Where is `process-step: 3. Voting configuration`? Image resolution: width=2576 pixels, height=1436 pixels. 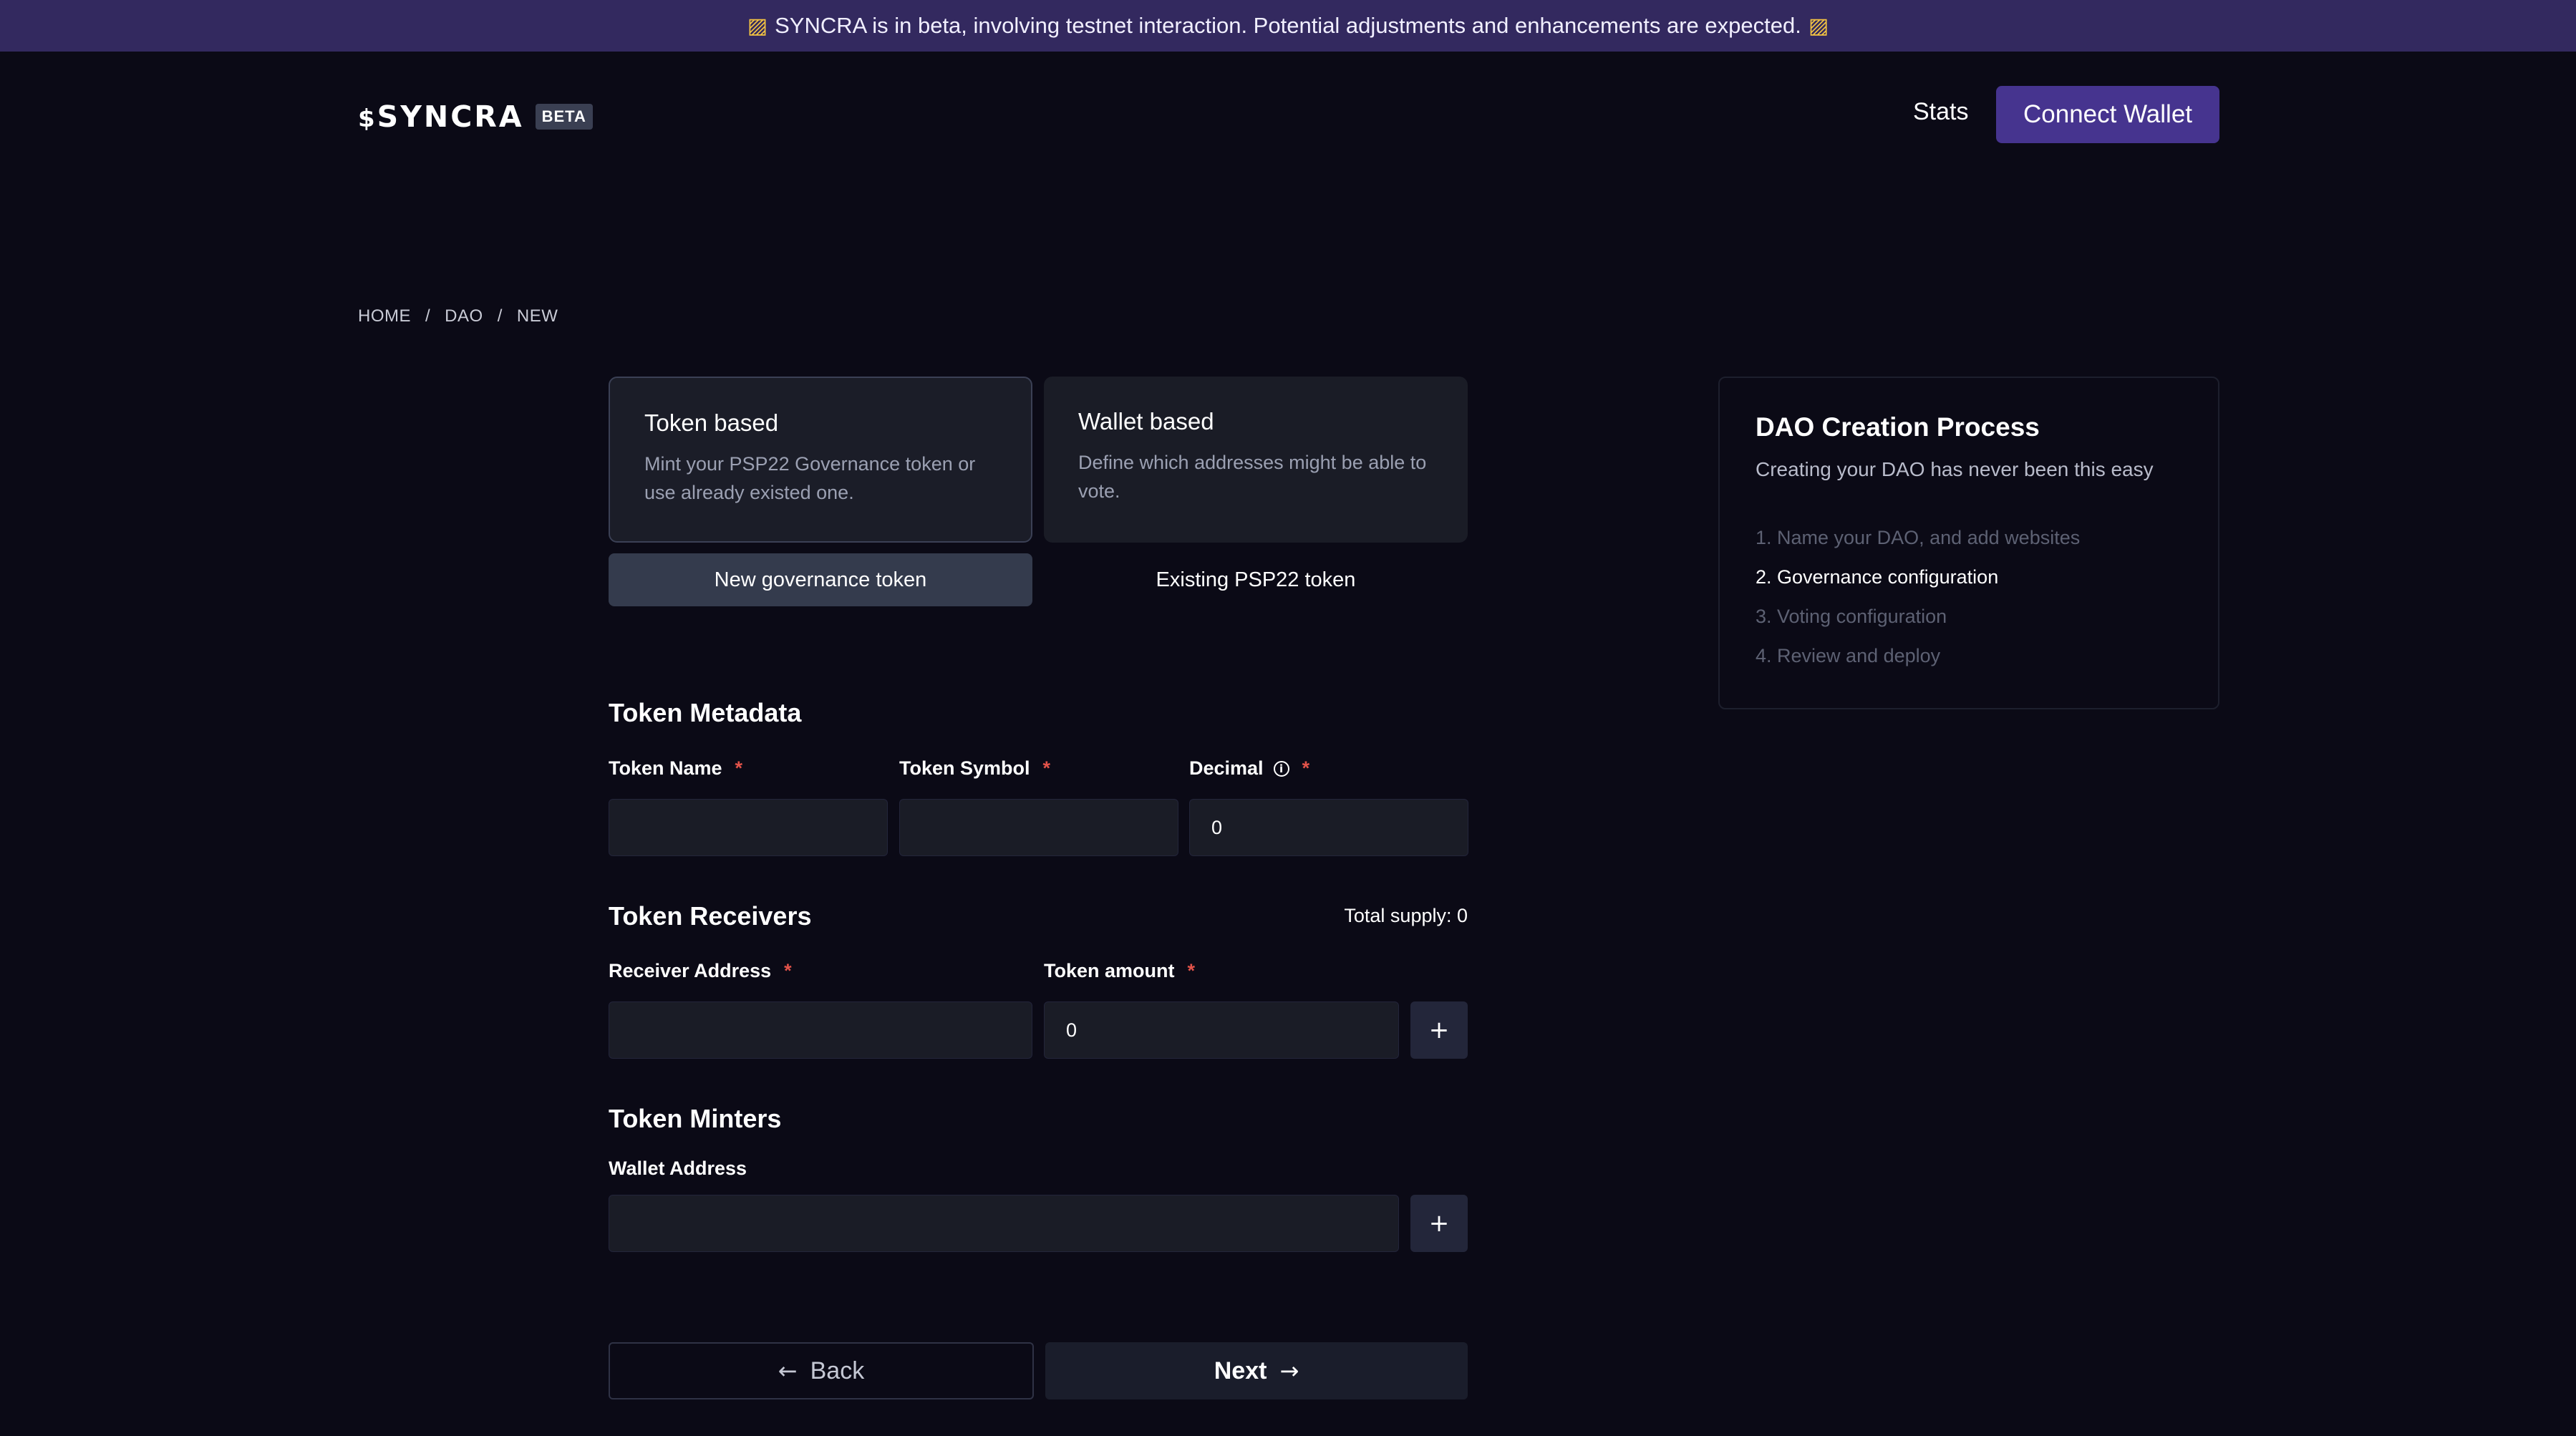 process-step: 3. Voting configuration is located at coordinates (1851, 616).